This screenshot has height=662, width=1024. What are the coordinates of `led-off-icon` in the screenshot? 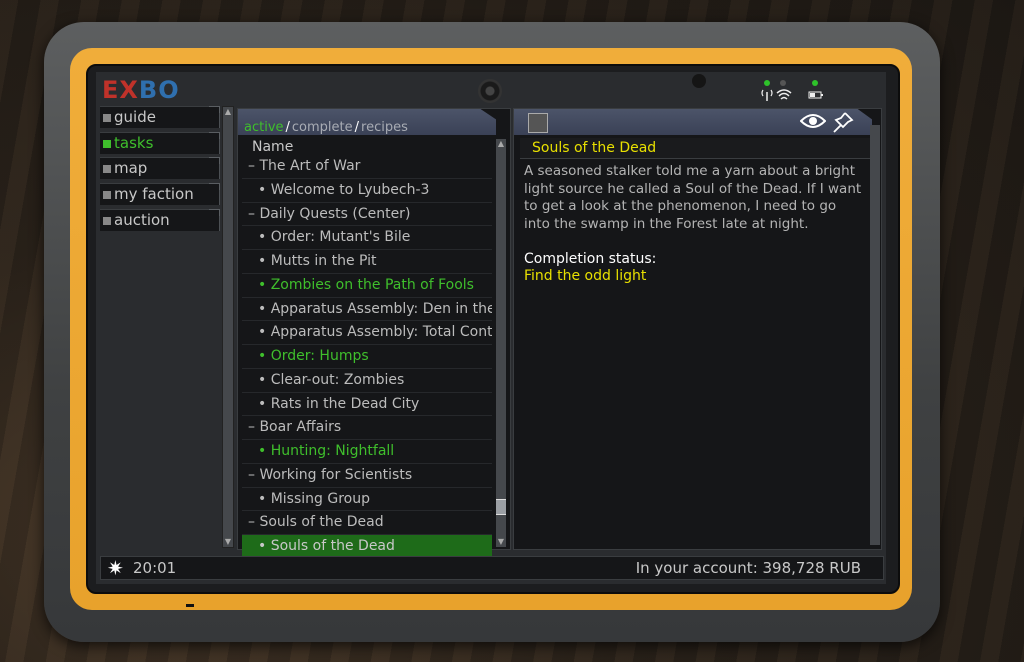 It's located at (783, 83).